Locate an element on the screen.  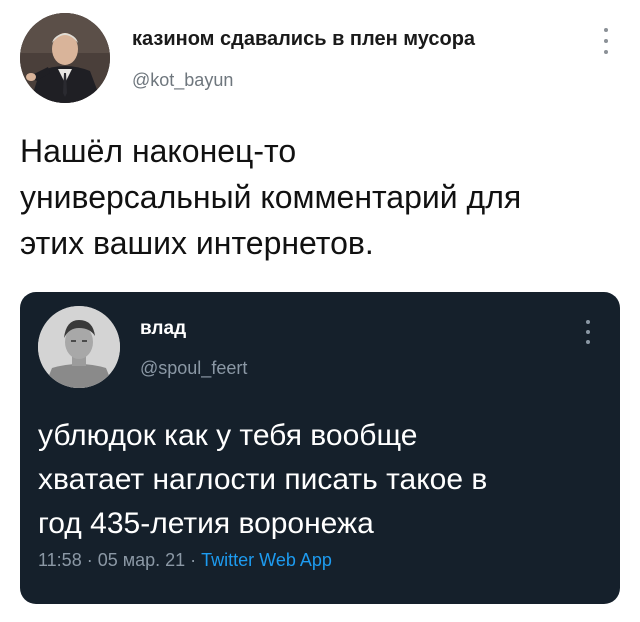
quoted-tweet-text-line: год 435-летия воронежа is located at coordinates (206, 523).